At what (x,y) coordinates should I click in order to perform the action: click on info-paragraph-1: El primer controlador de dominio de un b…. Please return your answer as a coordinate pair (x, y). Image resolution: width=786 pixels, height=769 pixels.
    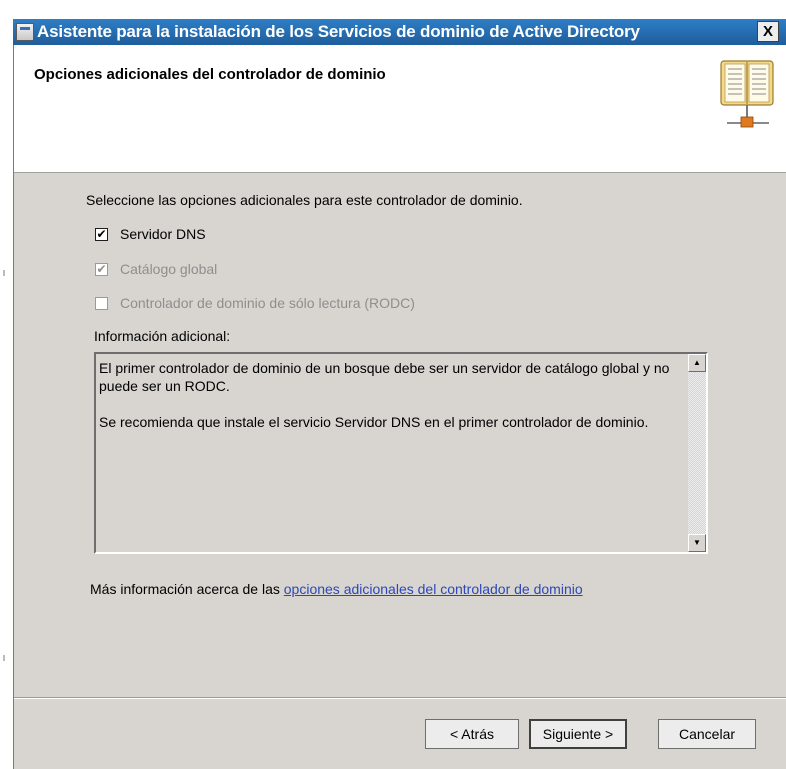
    Looking at the image, I should click on (384, 377).